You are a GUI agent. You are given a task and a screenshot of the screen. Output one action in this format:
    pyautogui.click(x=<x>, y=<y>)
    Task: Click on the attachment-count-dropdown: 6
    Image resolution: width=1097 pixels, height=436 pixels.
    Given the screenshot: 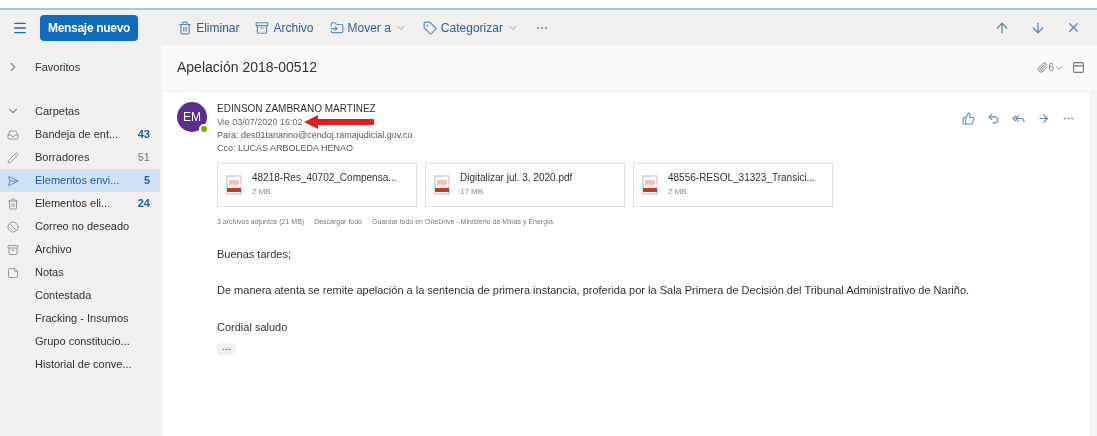 What is the action you would take?
    pyautogui.click(x=1050, y=67)
    